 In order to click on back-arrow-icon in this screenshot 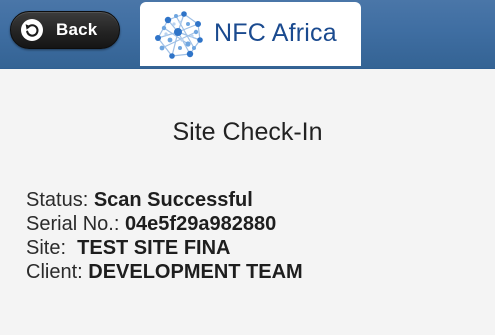, I will do `click(32, 30)`.